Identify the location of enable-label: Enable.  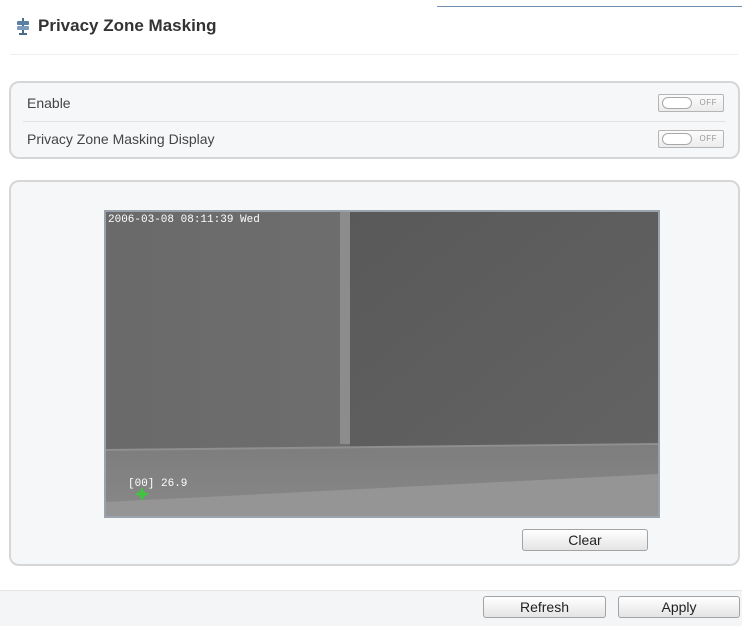
(49, 103).